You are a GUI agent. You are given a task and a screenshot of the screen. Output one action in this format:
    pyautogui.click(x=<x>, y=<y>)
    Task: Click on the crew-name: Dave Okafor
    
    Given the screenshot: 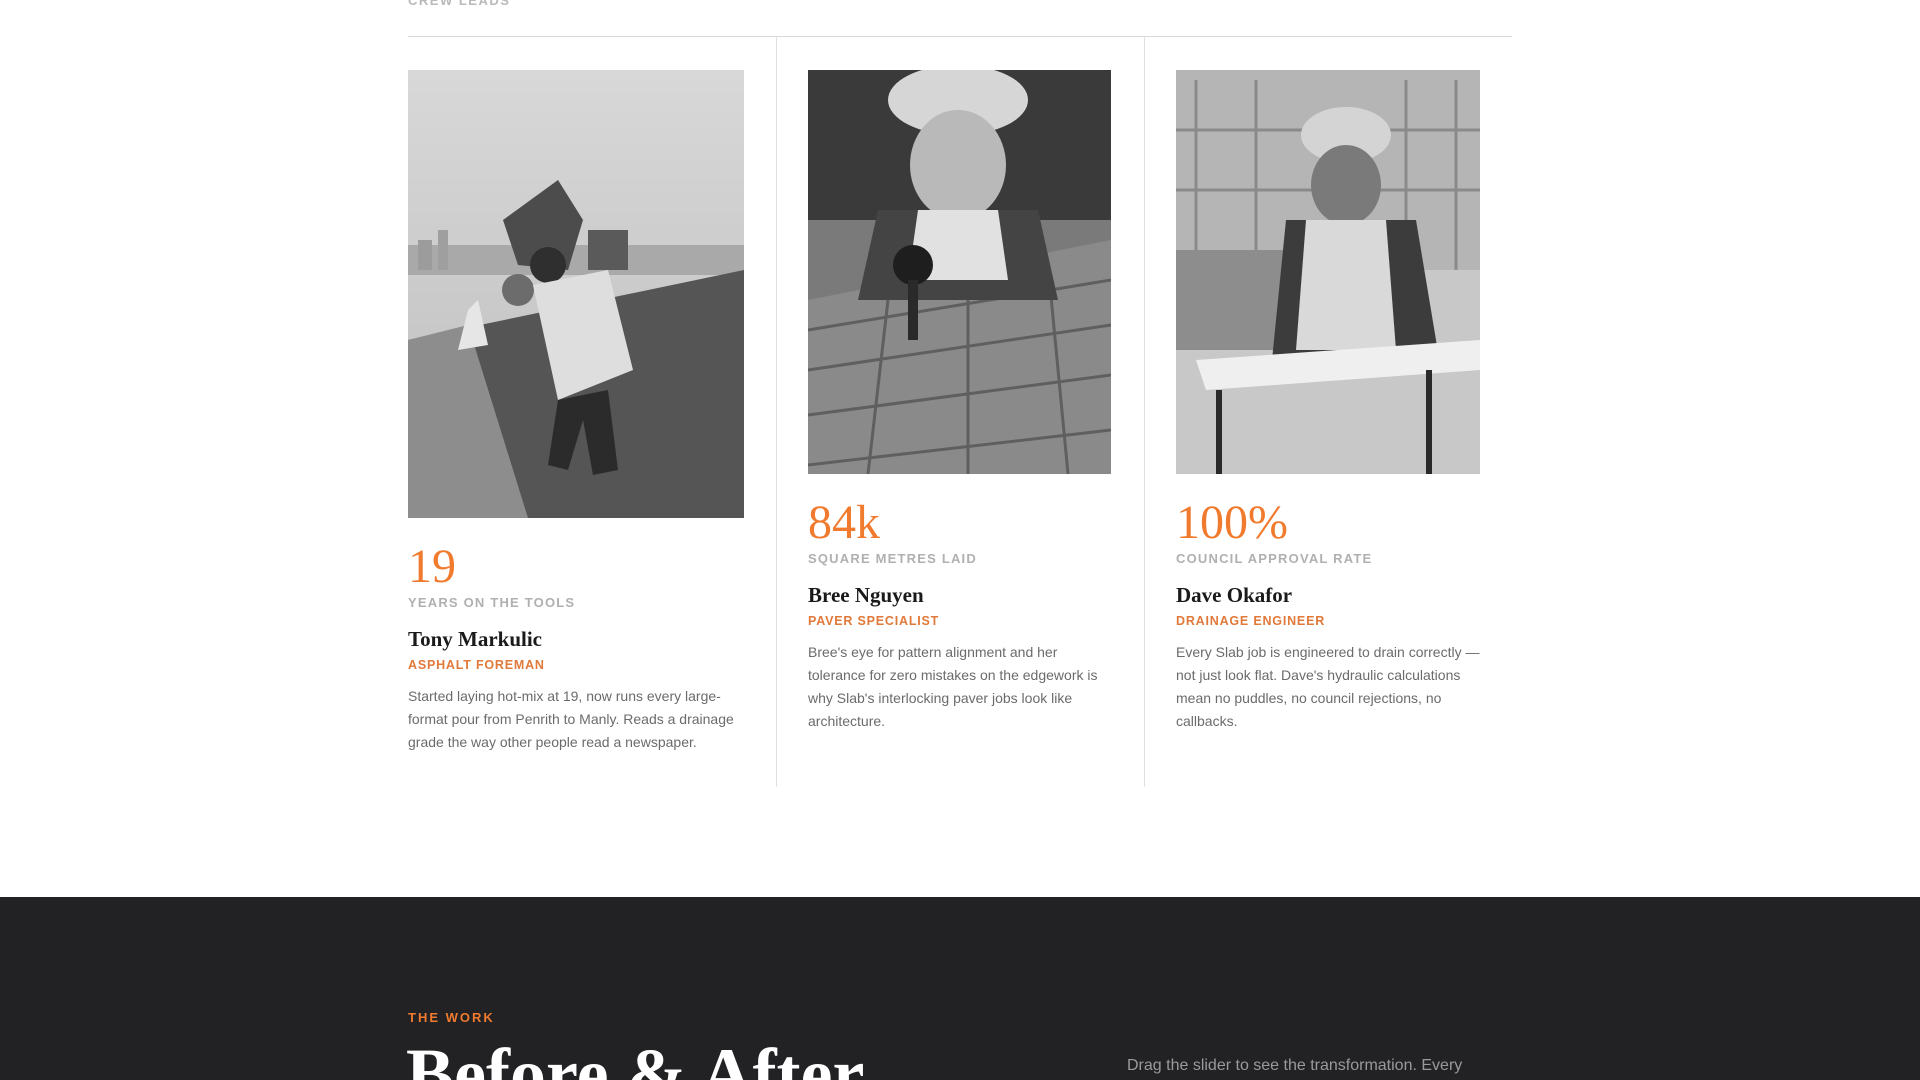 What is the action you would take?
    pyautogui.click(x=1234, y=595)
    